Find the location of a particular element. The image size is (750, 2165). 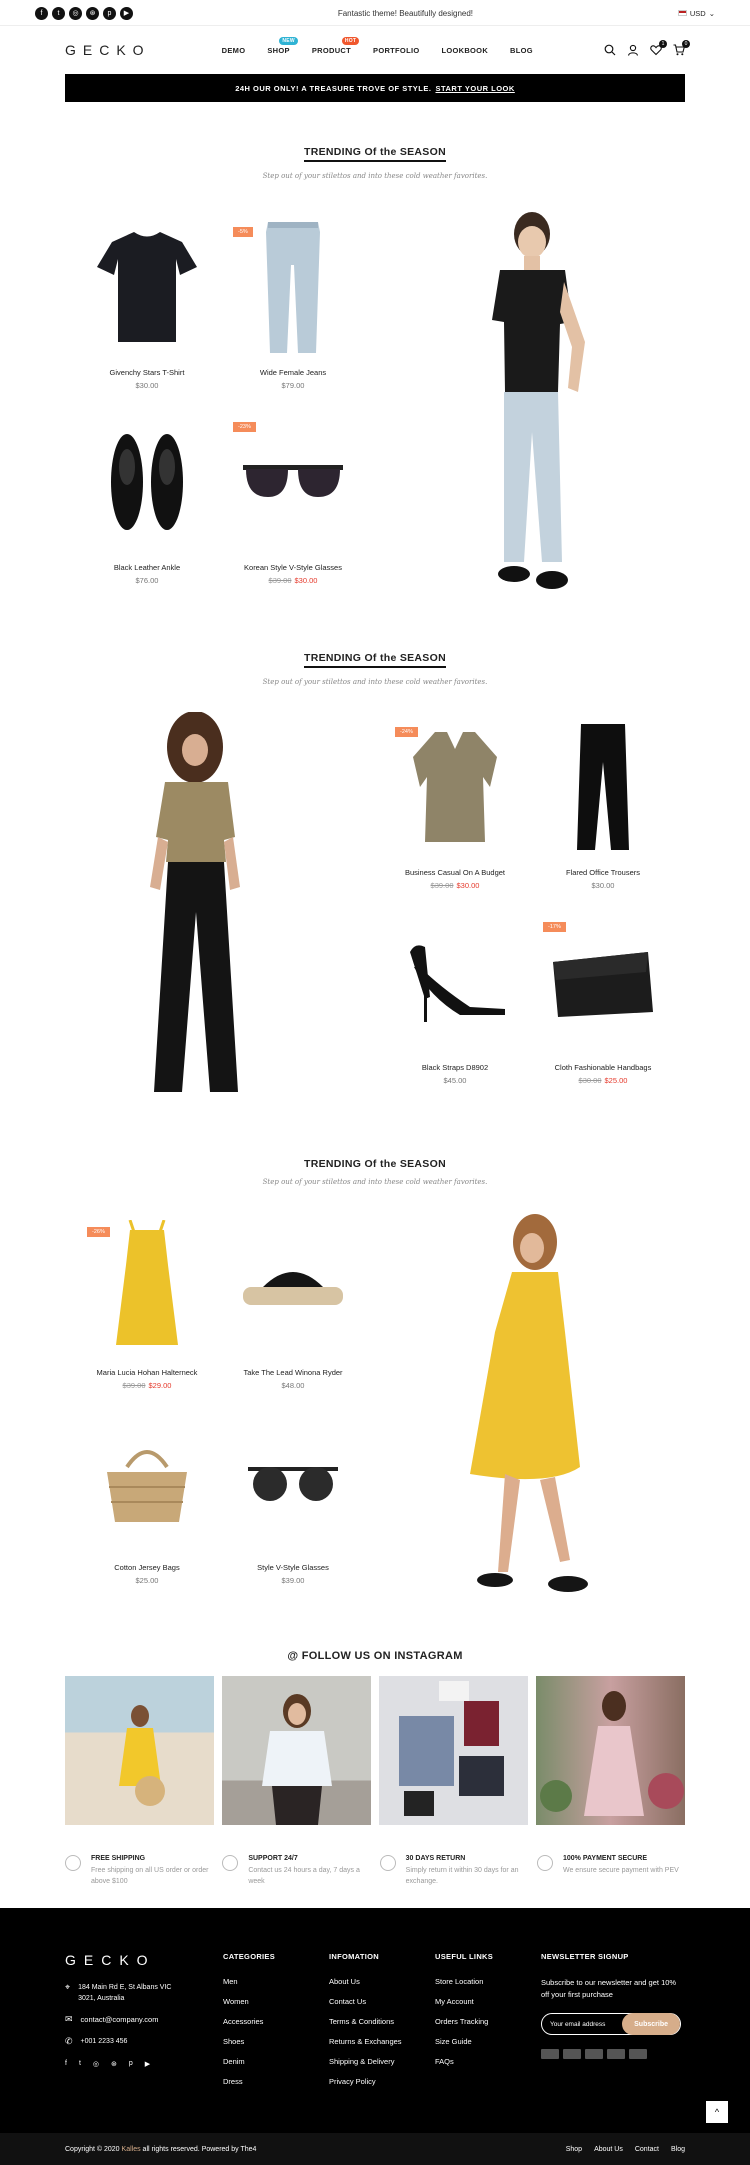

product-image-yellow-dress: -26% is located at coordinates (147, 1287).